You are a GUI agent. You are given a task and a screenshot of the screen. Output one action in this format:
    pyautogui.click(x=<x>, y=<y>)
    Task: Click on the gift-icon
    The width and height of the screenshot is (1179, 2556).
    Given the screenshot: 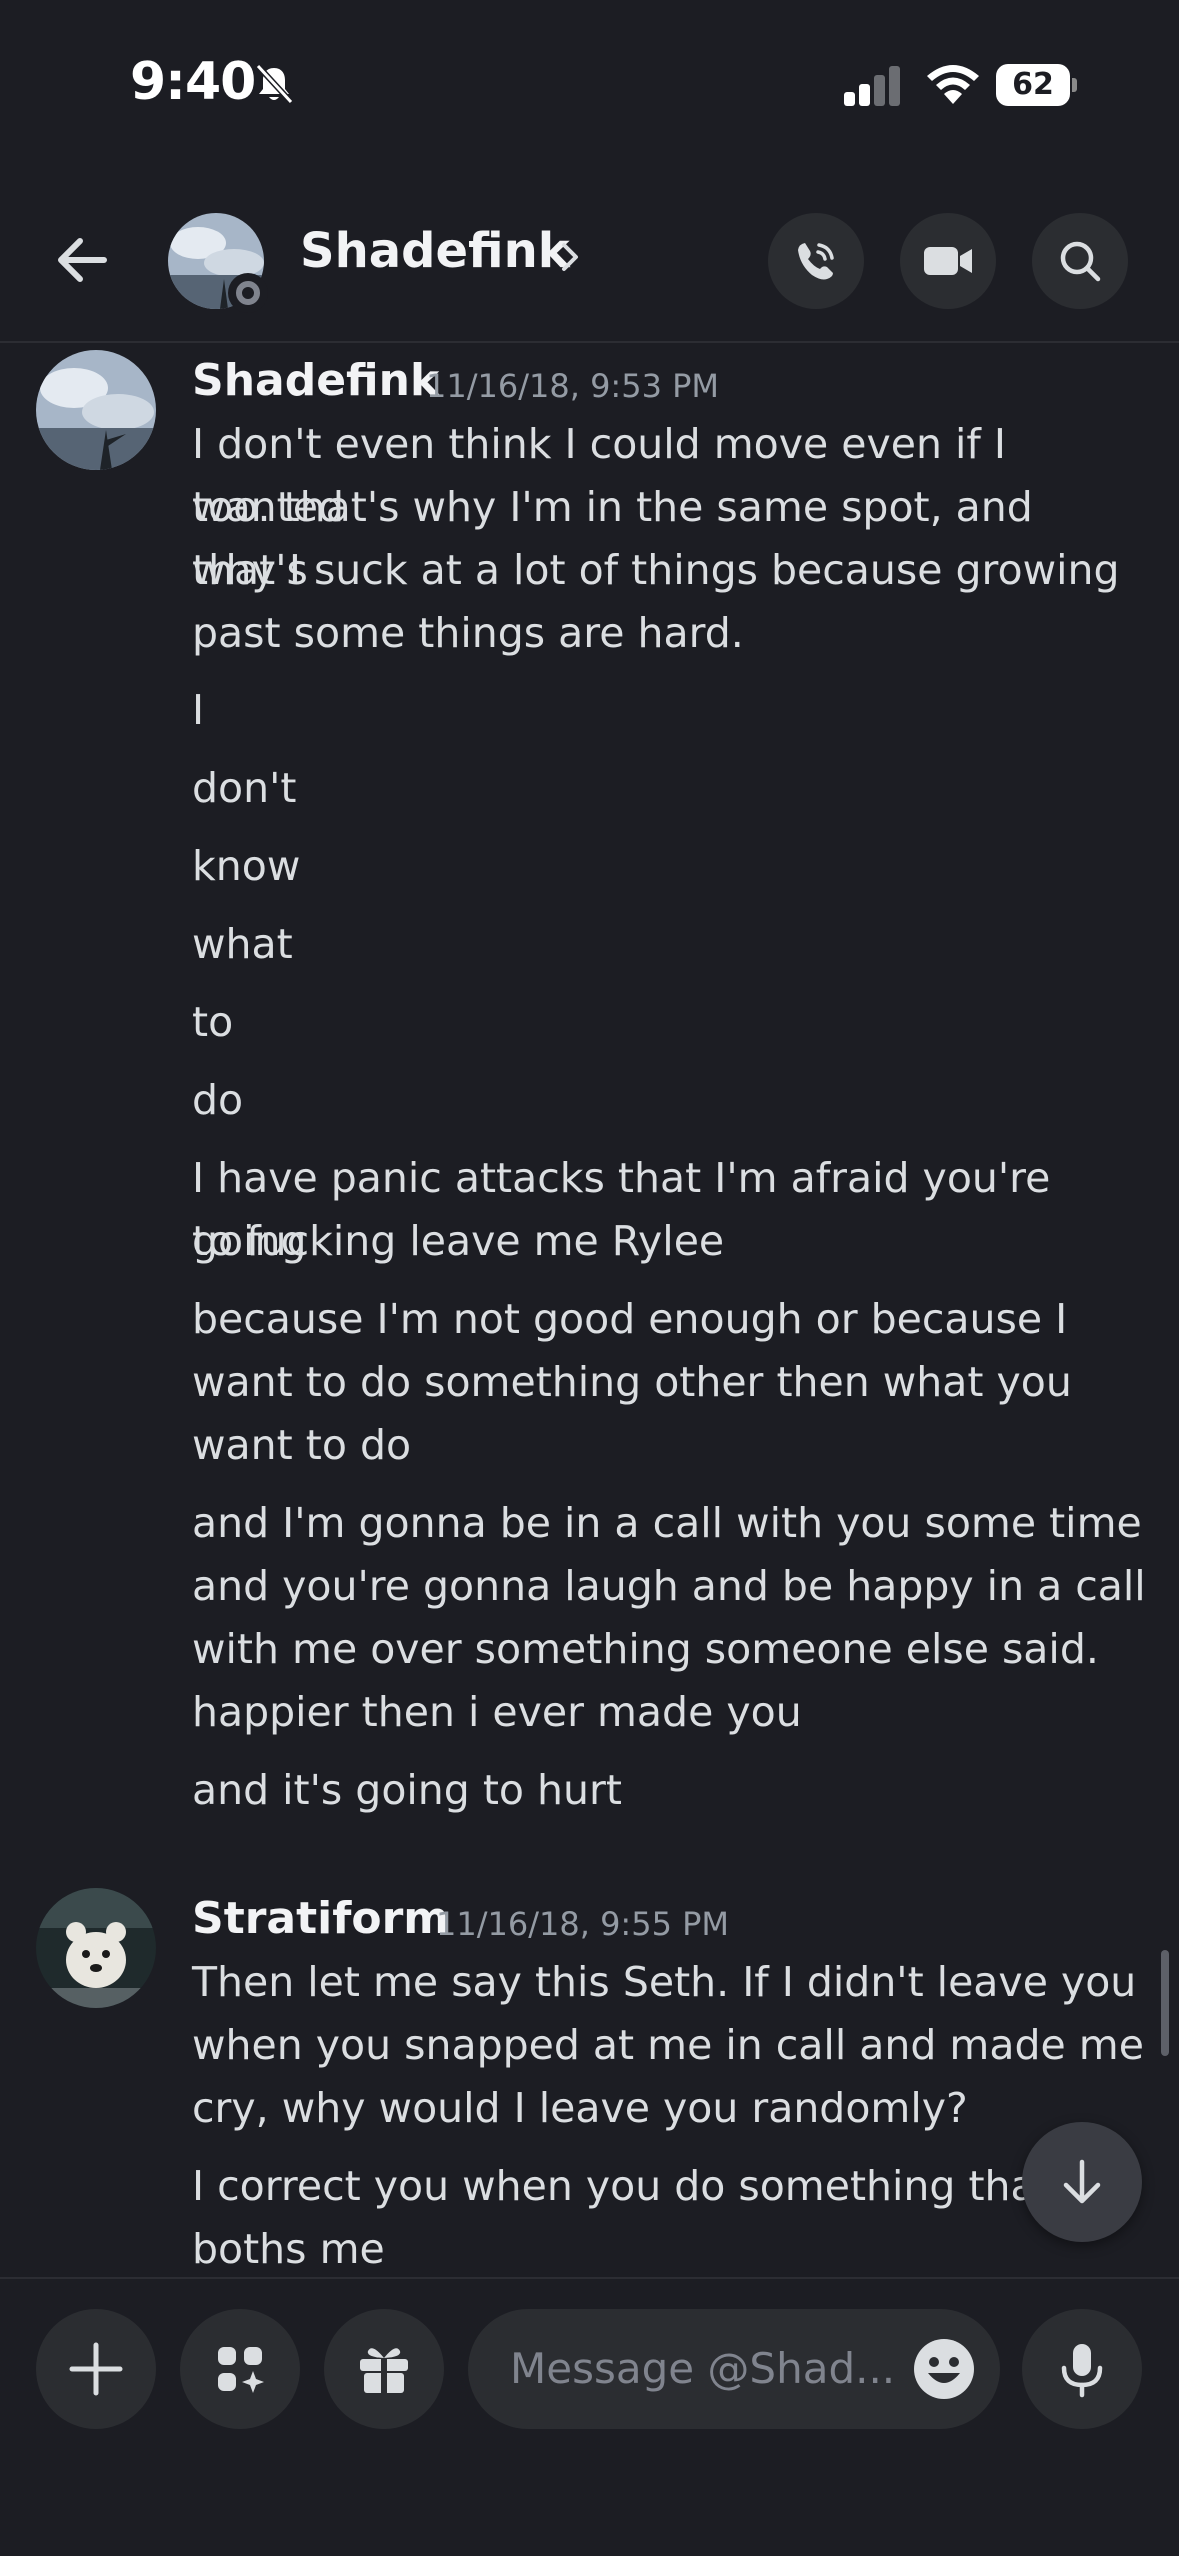 What is the action you would take?
    pyautogui.click(x=384, y=2370)
    